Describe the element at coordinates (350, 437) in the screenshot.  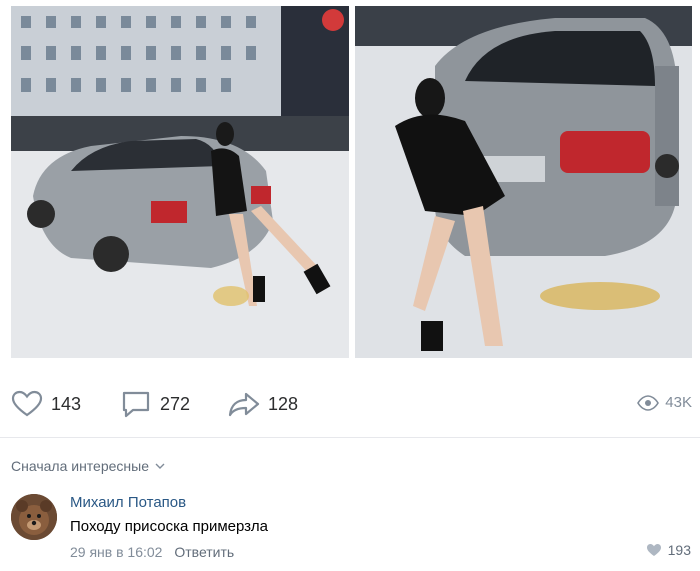
I see `divider` at that location.